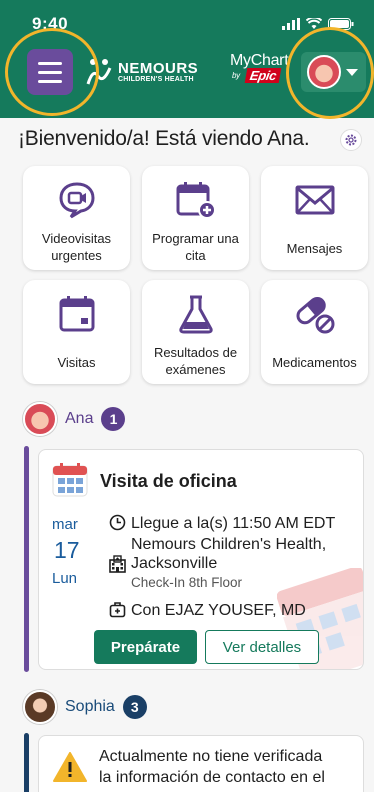 Image resolution: width=374 pixels, height=792 pixels. Describe the element at coordinates (70, 480) in the screenshot. I see `calendar-color-icon` at that location.